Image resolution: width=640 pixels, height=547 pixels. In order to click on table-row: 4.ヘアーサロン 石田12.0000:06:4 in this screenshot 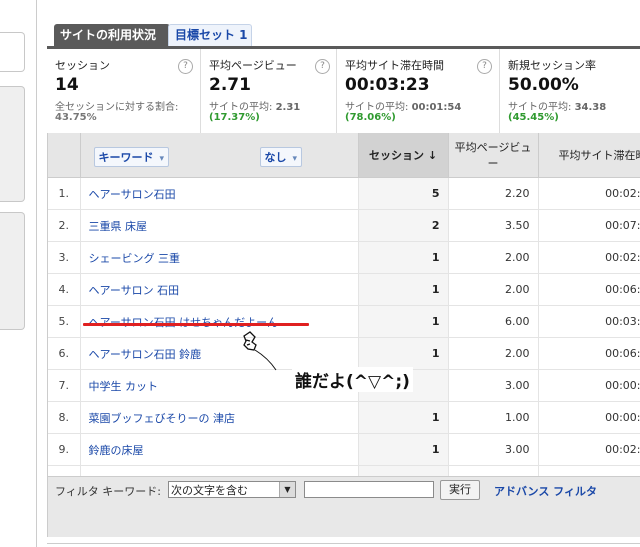, I will do `click(344, 289)`.